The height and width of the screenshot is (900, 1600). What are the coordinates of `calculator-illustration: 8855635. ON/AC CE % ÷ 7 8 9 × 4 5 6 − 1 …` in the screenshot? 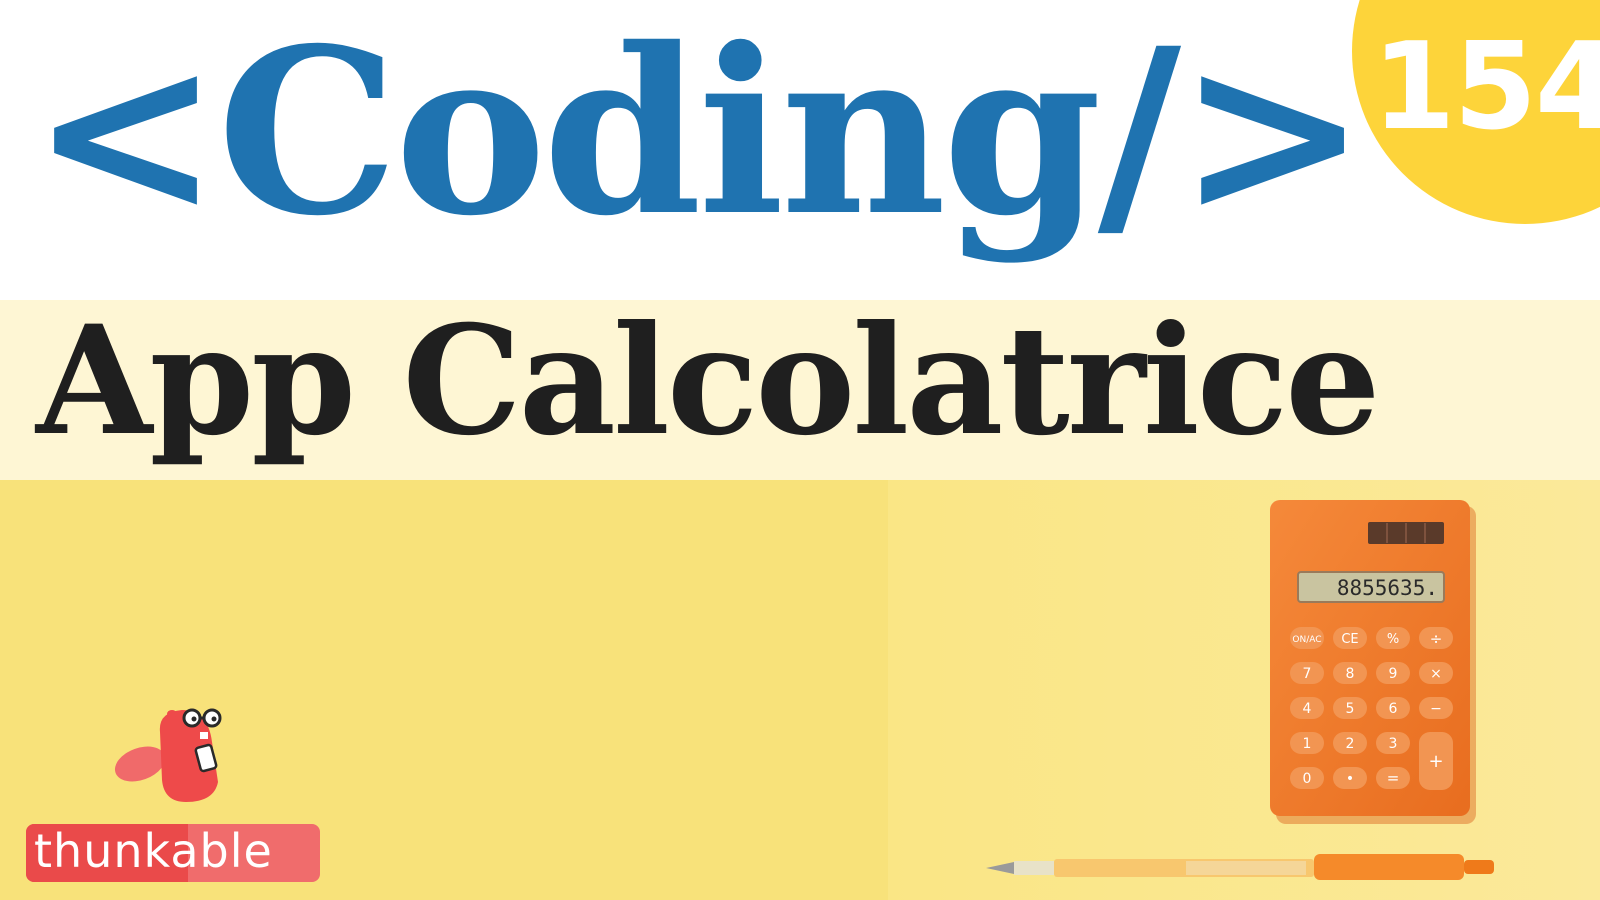 It's located at (1373, 662).